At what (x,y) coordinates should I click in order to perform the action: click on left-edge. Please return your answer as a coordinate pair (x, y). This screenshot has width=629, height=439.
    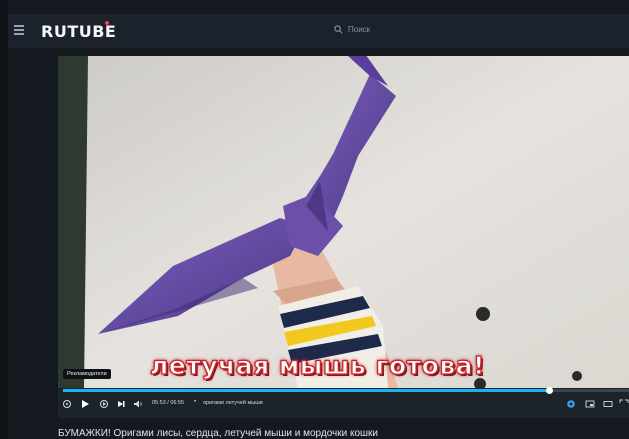
    Looking at the image, I should click on (4, 219).